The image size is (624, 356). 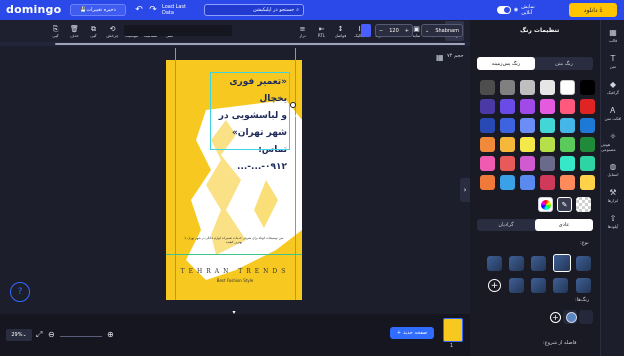 I want to click on tab-background-color: رنگ پس‌زمینه, so click(x=506, y=63).